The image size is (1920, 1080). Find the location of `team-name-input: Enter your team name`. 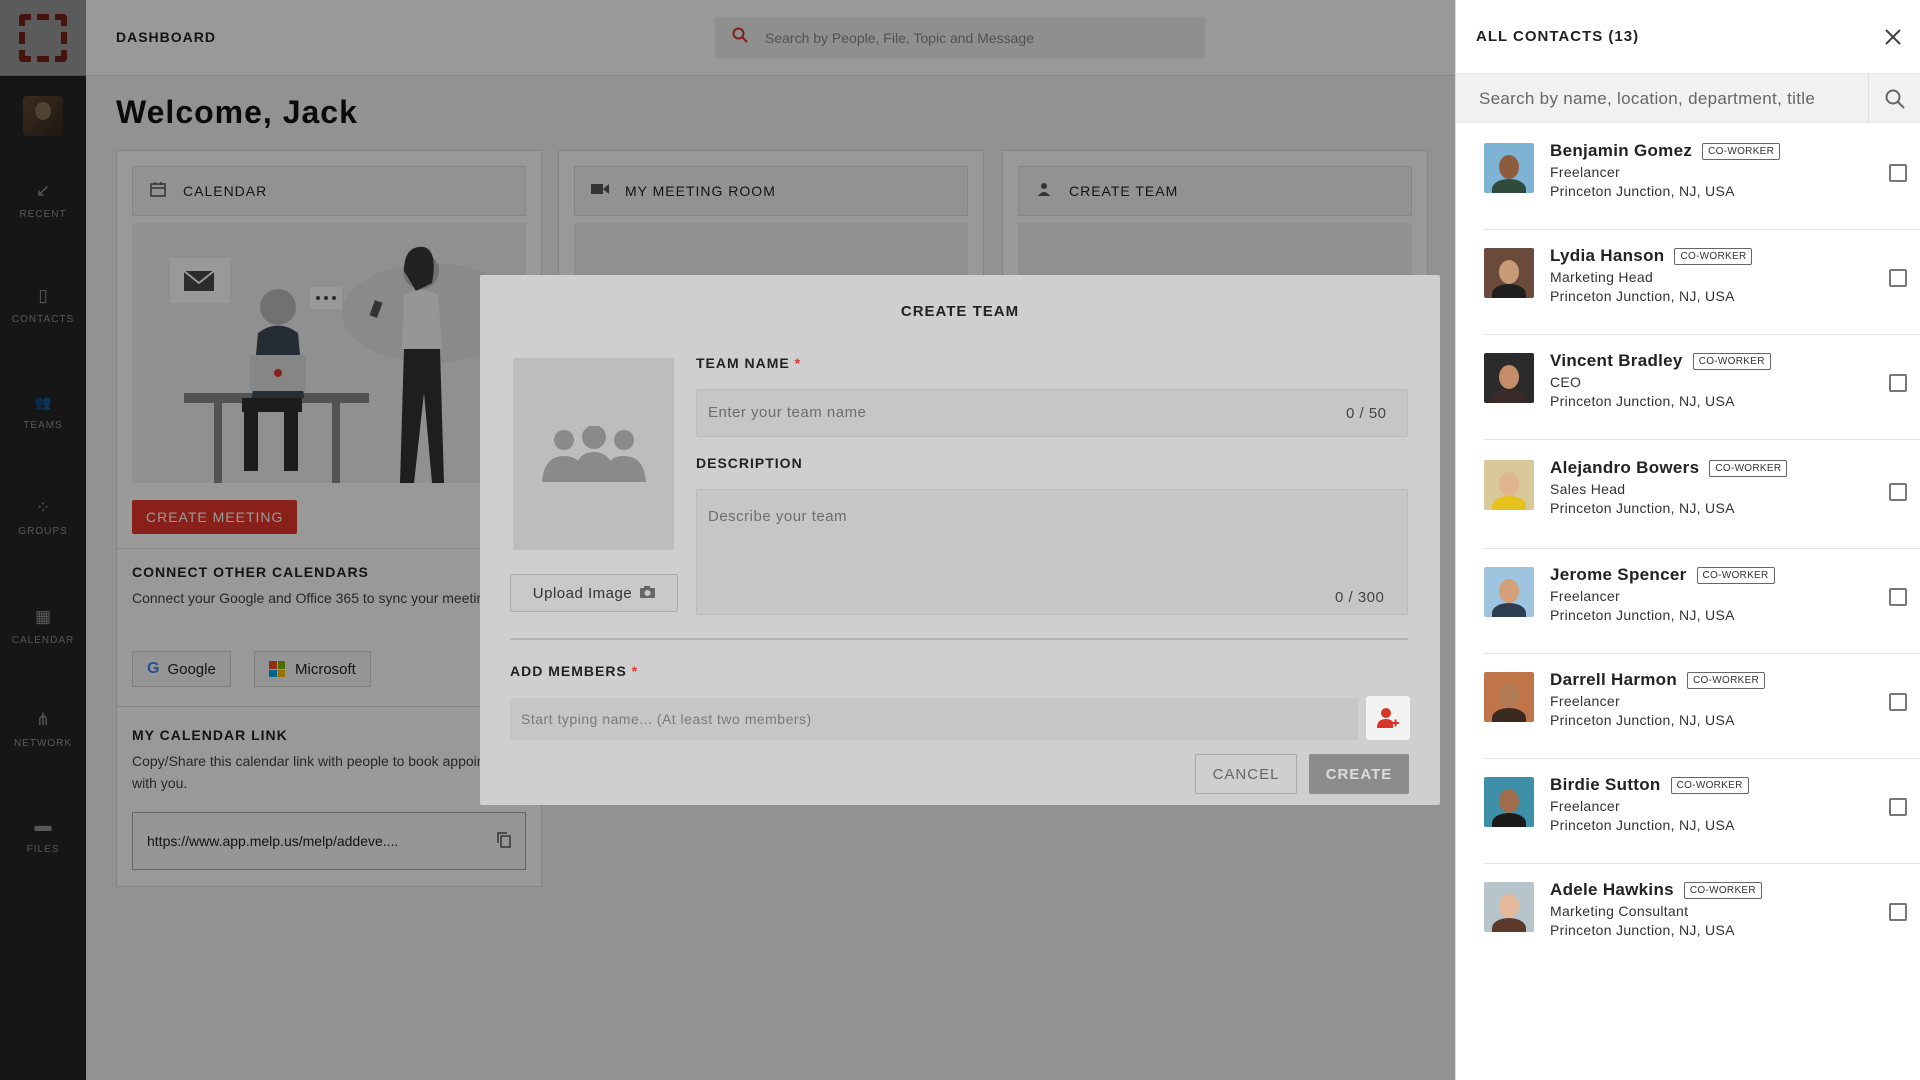

team-name-input: Enter your team name is located at coordinates (1052, 413).